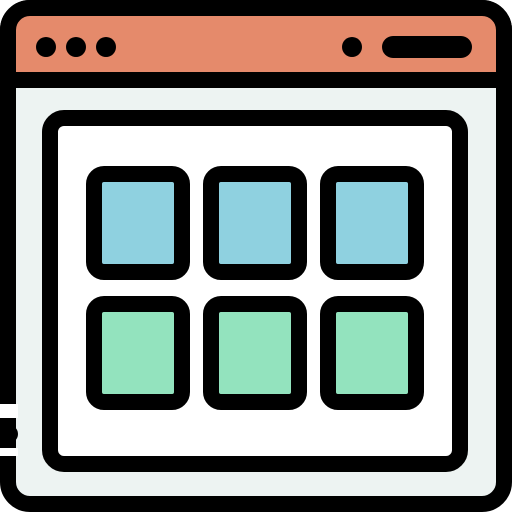  Describe the element at coordinates (106, 47) in the screenshot. I see `window-control-dot-maximize` at that location.